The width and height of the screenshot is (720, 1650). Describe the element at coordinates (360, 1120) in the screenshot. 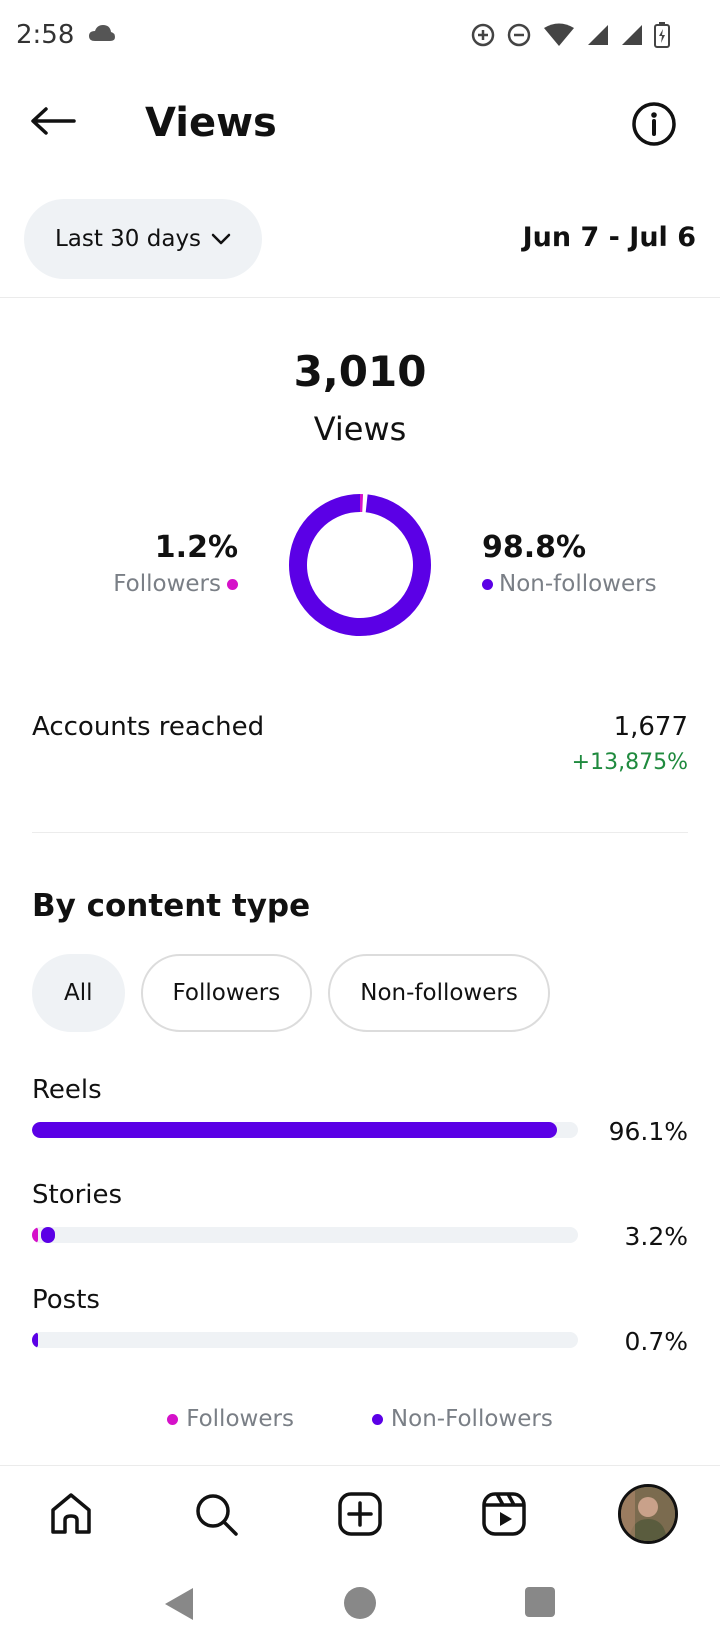

I see `content-type-row-reels: Reels 96.1%` at that location.